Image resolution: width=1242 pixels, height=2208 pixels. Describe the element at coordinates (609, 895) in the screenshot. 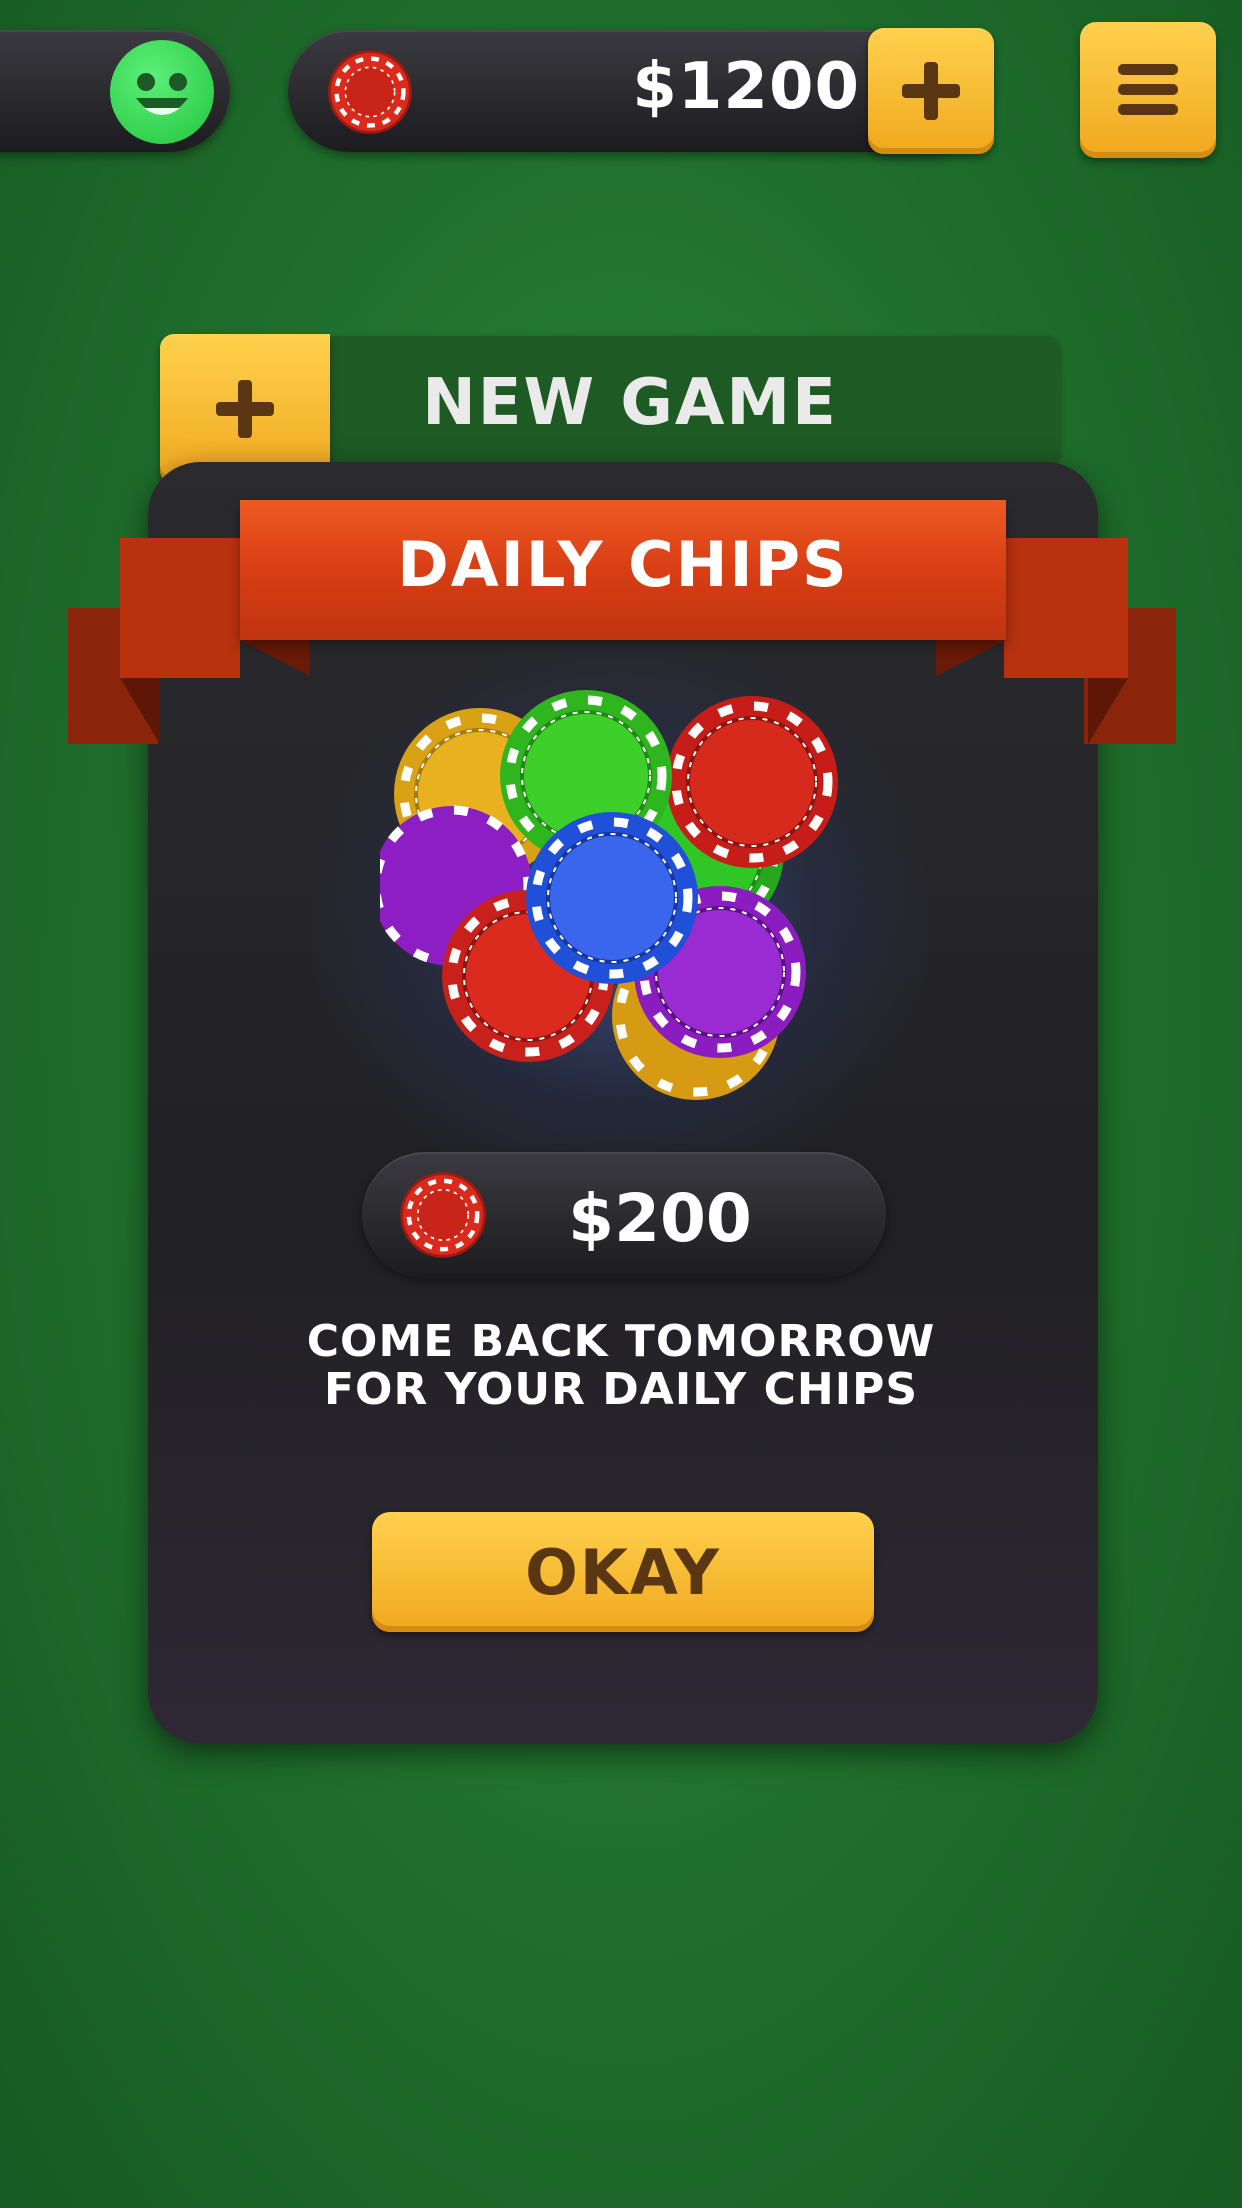

I see `poker-chip-pile-image` at that location.